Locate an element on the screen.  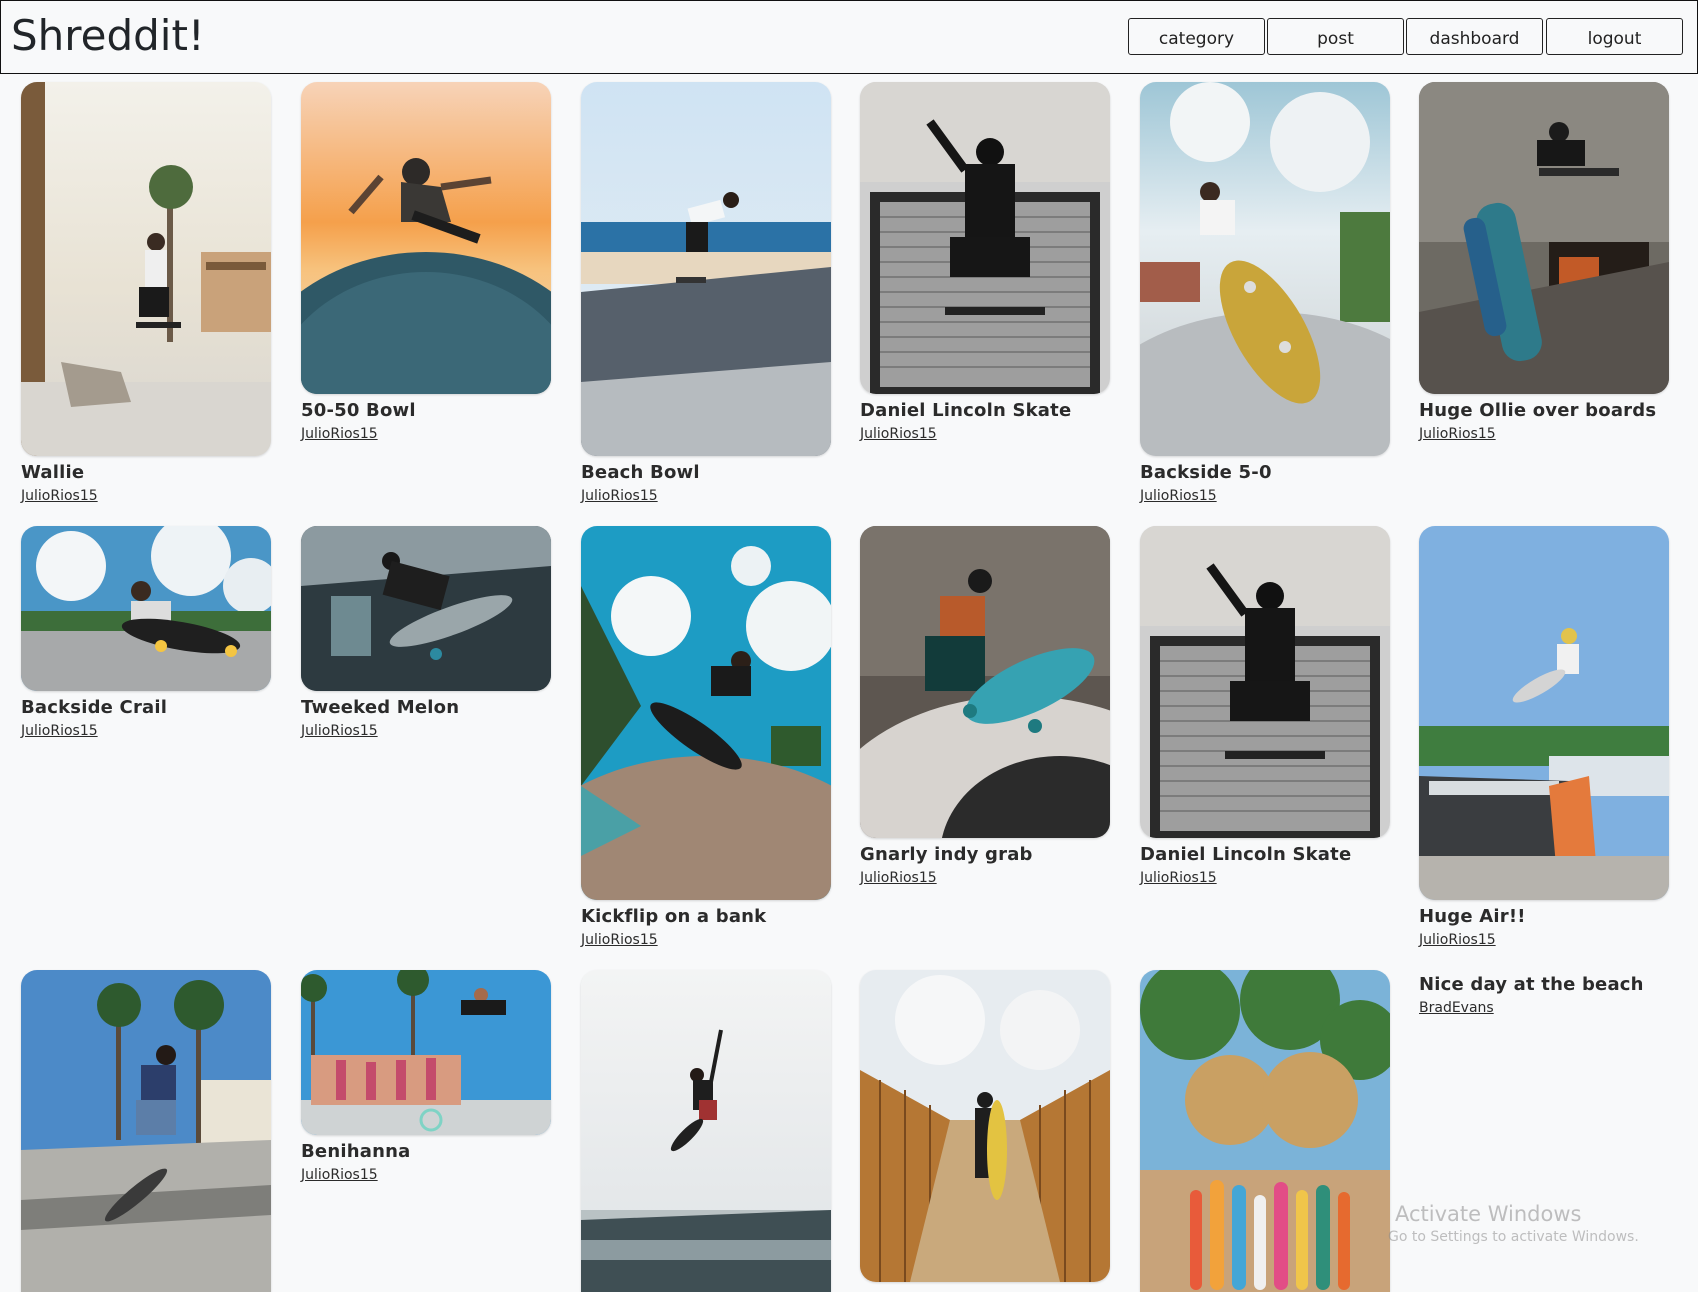
post-card: Gnarly indy grab JulioRios15 is located at coordinates (985, 706).